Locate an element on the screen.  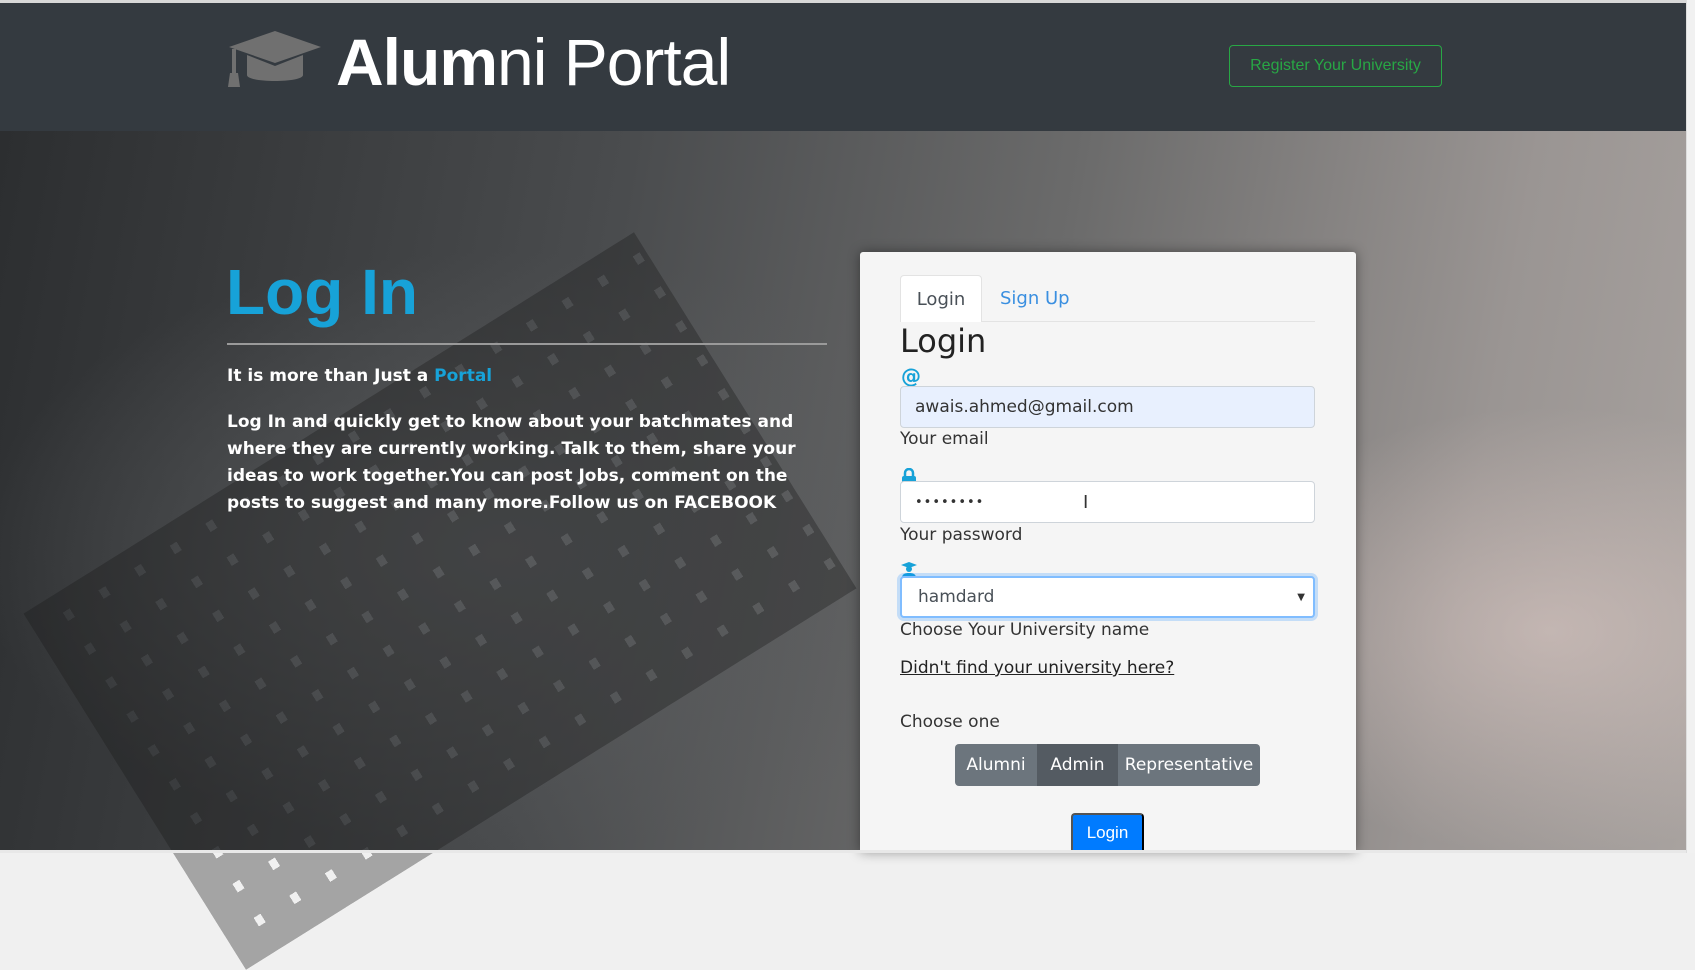
register-university-button: Register Your University is located at coordinates (1335, 66).